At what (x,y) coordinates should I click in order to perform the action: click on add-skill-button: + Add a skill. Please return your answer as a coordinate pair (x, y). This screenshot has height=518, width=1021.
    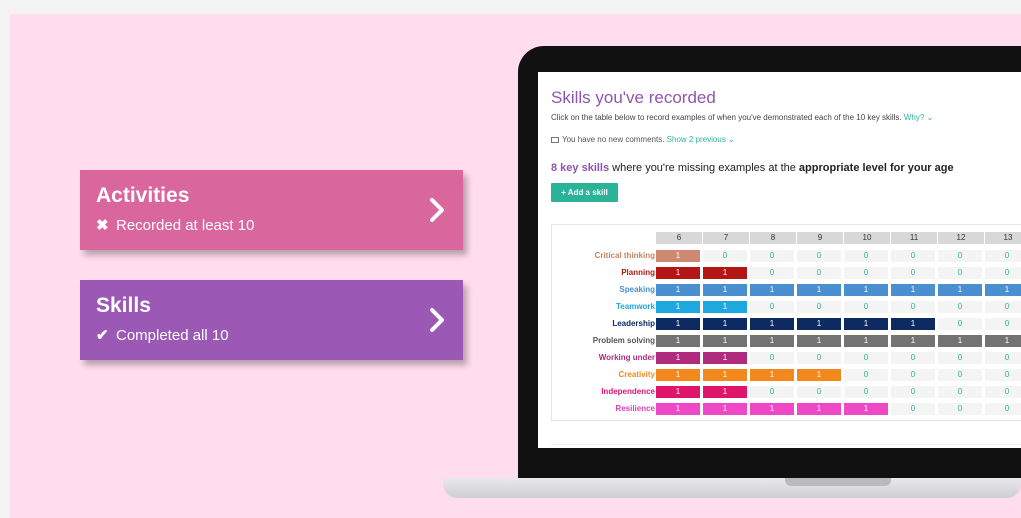
    Looking at the image, I should click on (584, 192).